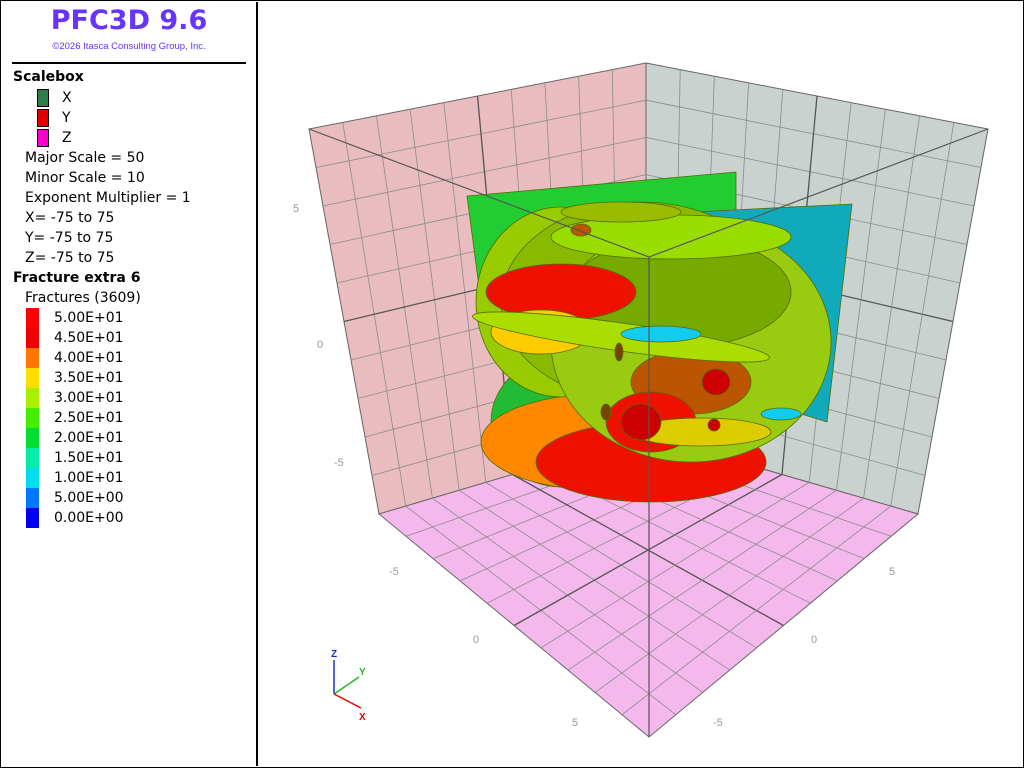 The height and width of the screenshot is (768, 1024). What do you see at coordinates (85, 158) in the screenshot?
I see `major-scale-text: Major Scale = 50` at bounding box center [85, 158].